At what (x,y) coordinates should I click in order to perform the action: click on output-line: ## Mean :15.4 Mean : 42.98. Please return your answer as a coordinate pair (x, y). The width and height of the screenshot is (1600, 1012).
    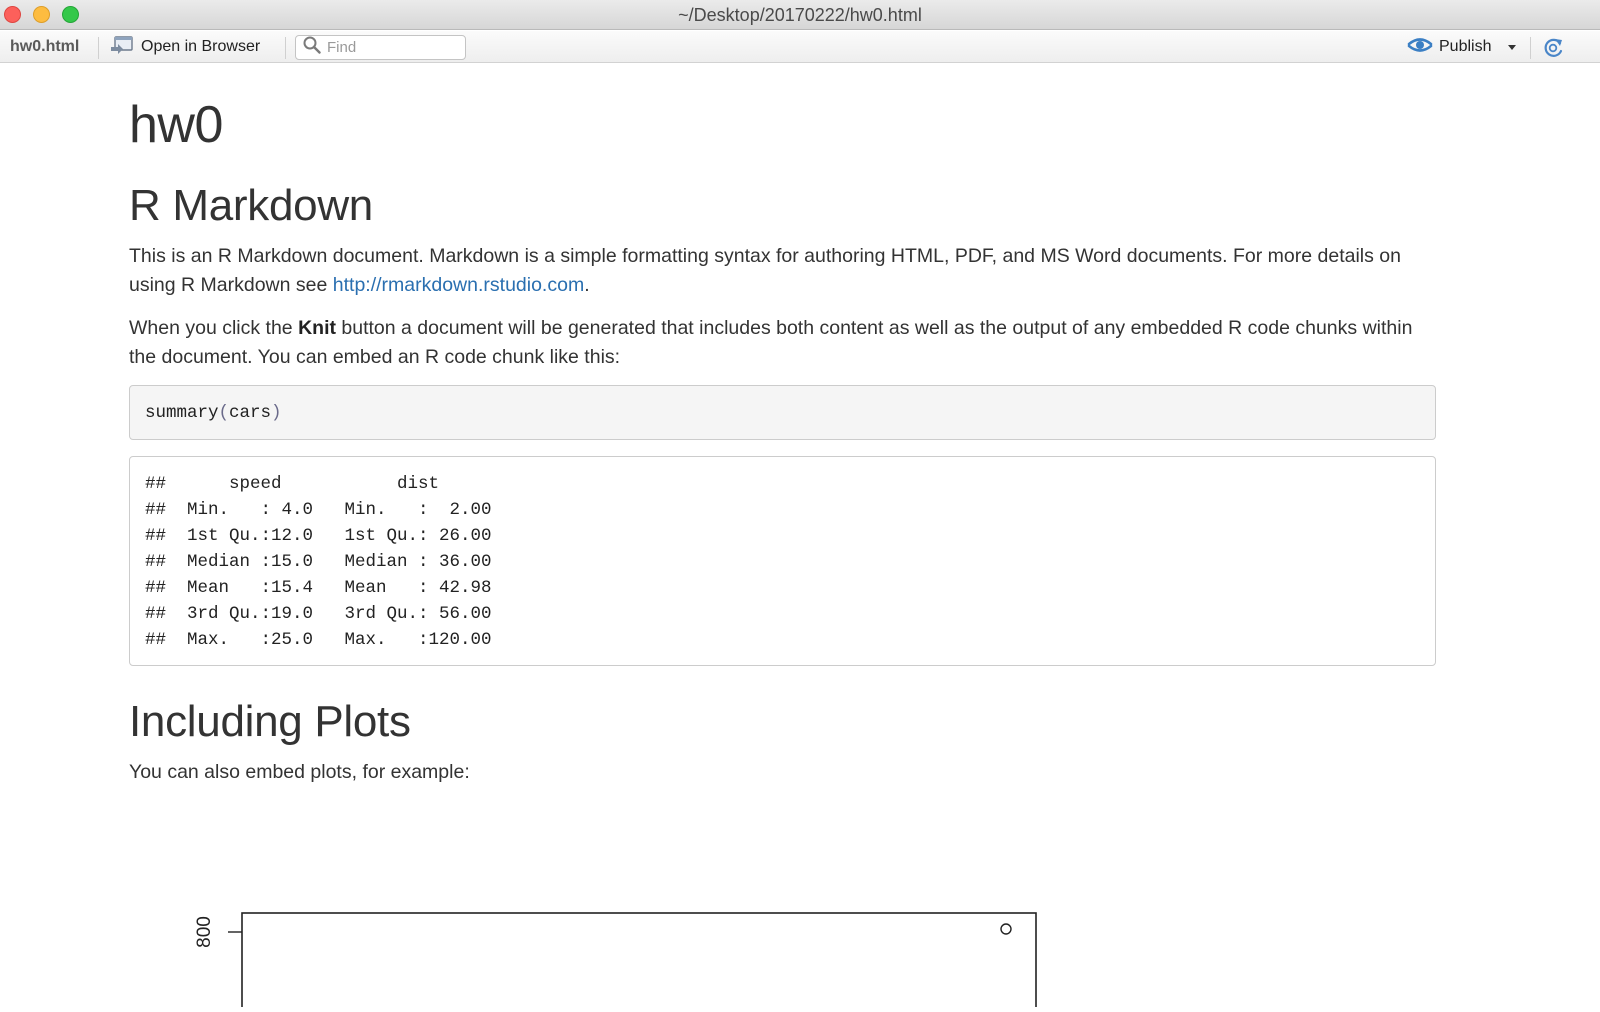
    Looking at the image, I should click on (329, 588).